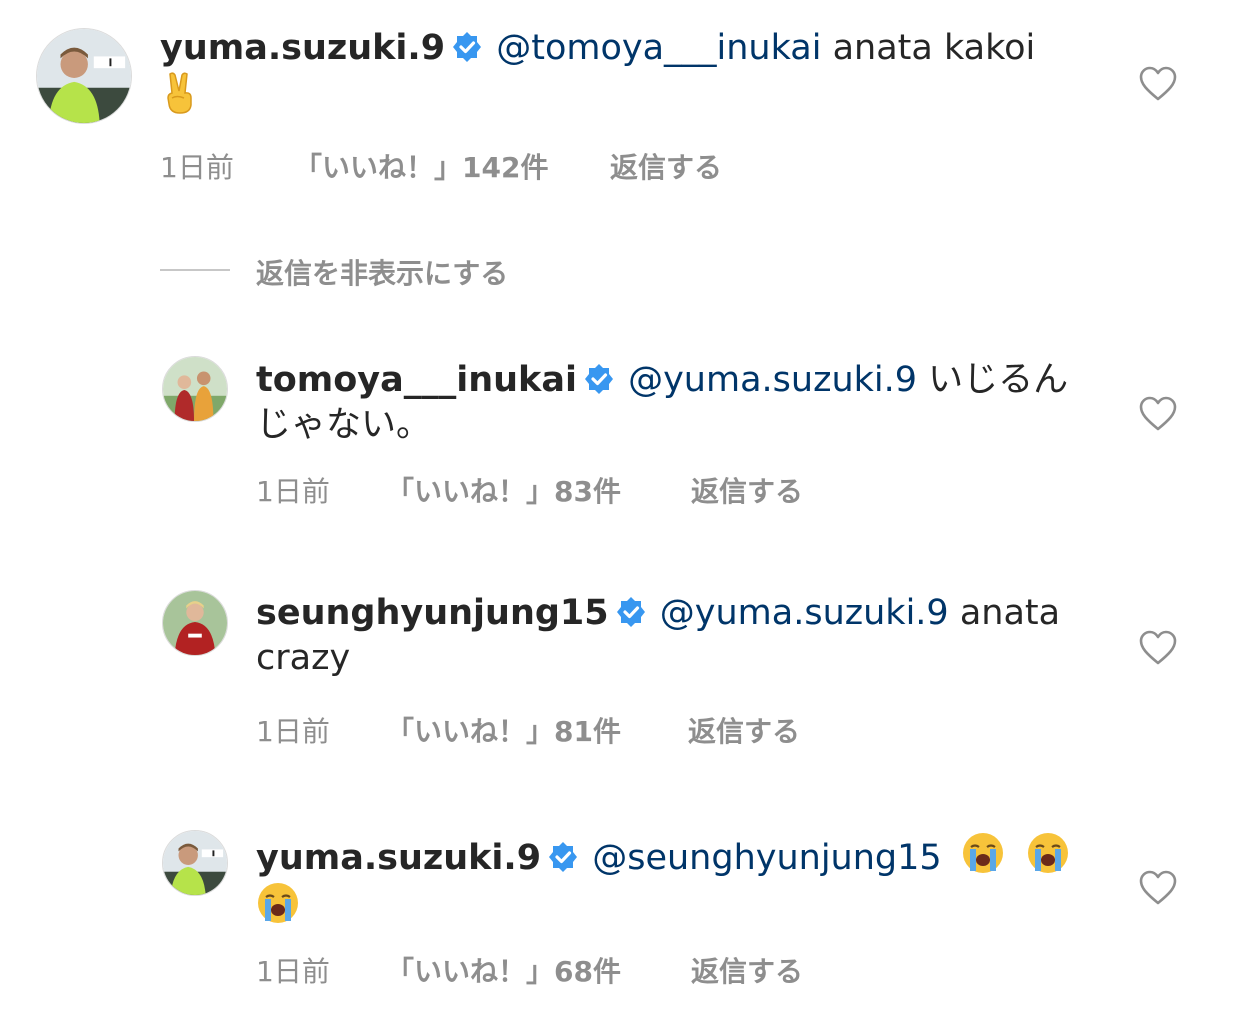 This screenshot has height=1028, width=1241. I want to click on comment-body-line2: じゃない。, so click(344, 425).